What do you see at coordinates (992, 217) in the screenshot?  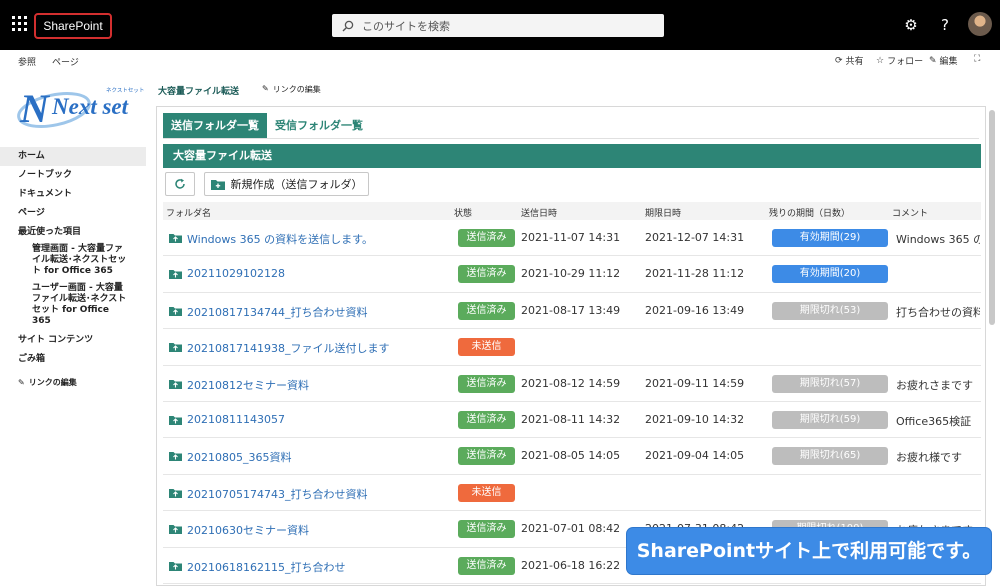 I see `scrollbar-thumb` at bounding box center [992, 217].